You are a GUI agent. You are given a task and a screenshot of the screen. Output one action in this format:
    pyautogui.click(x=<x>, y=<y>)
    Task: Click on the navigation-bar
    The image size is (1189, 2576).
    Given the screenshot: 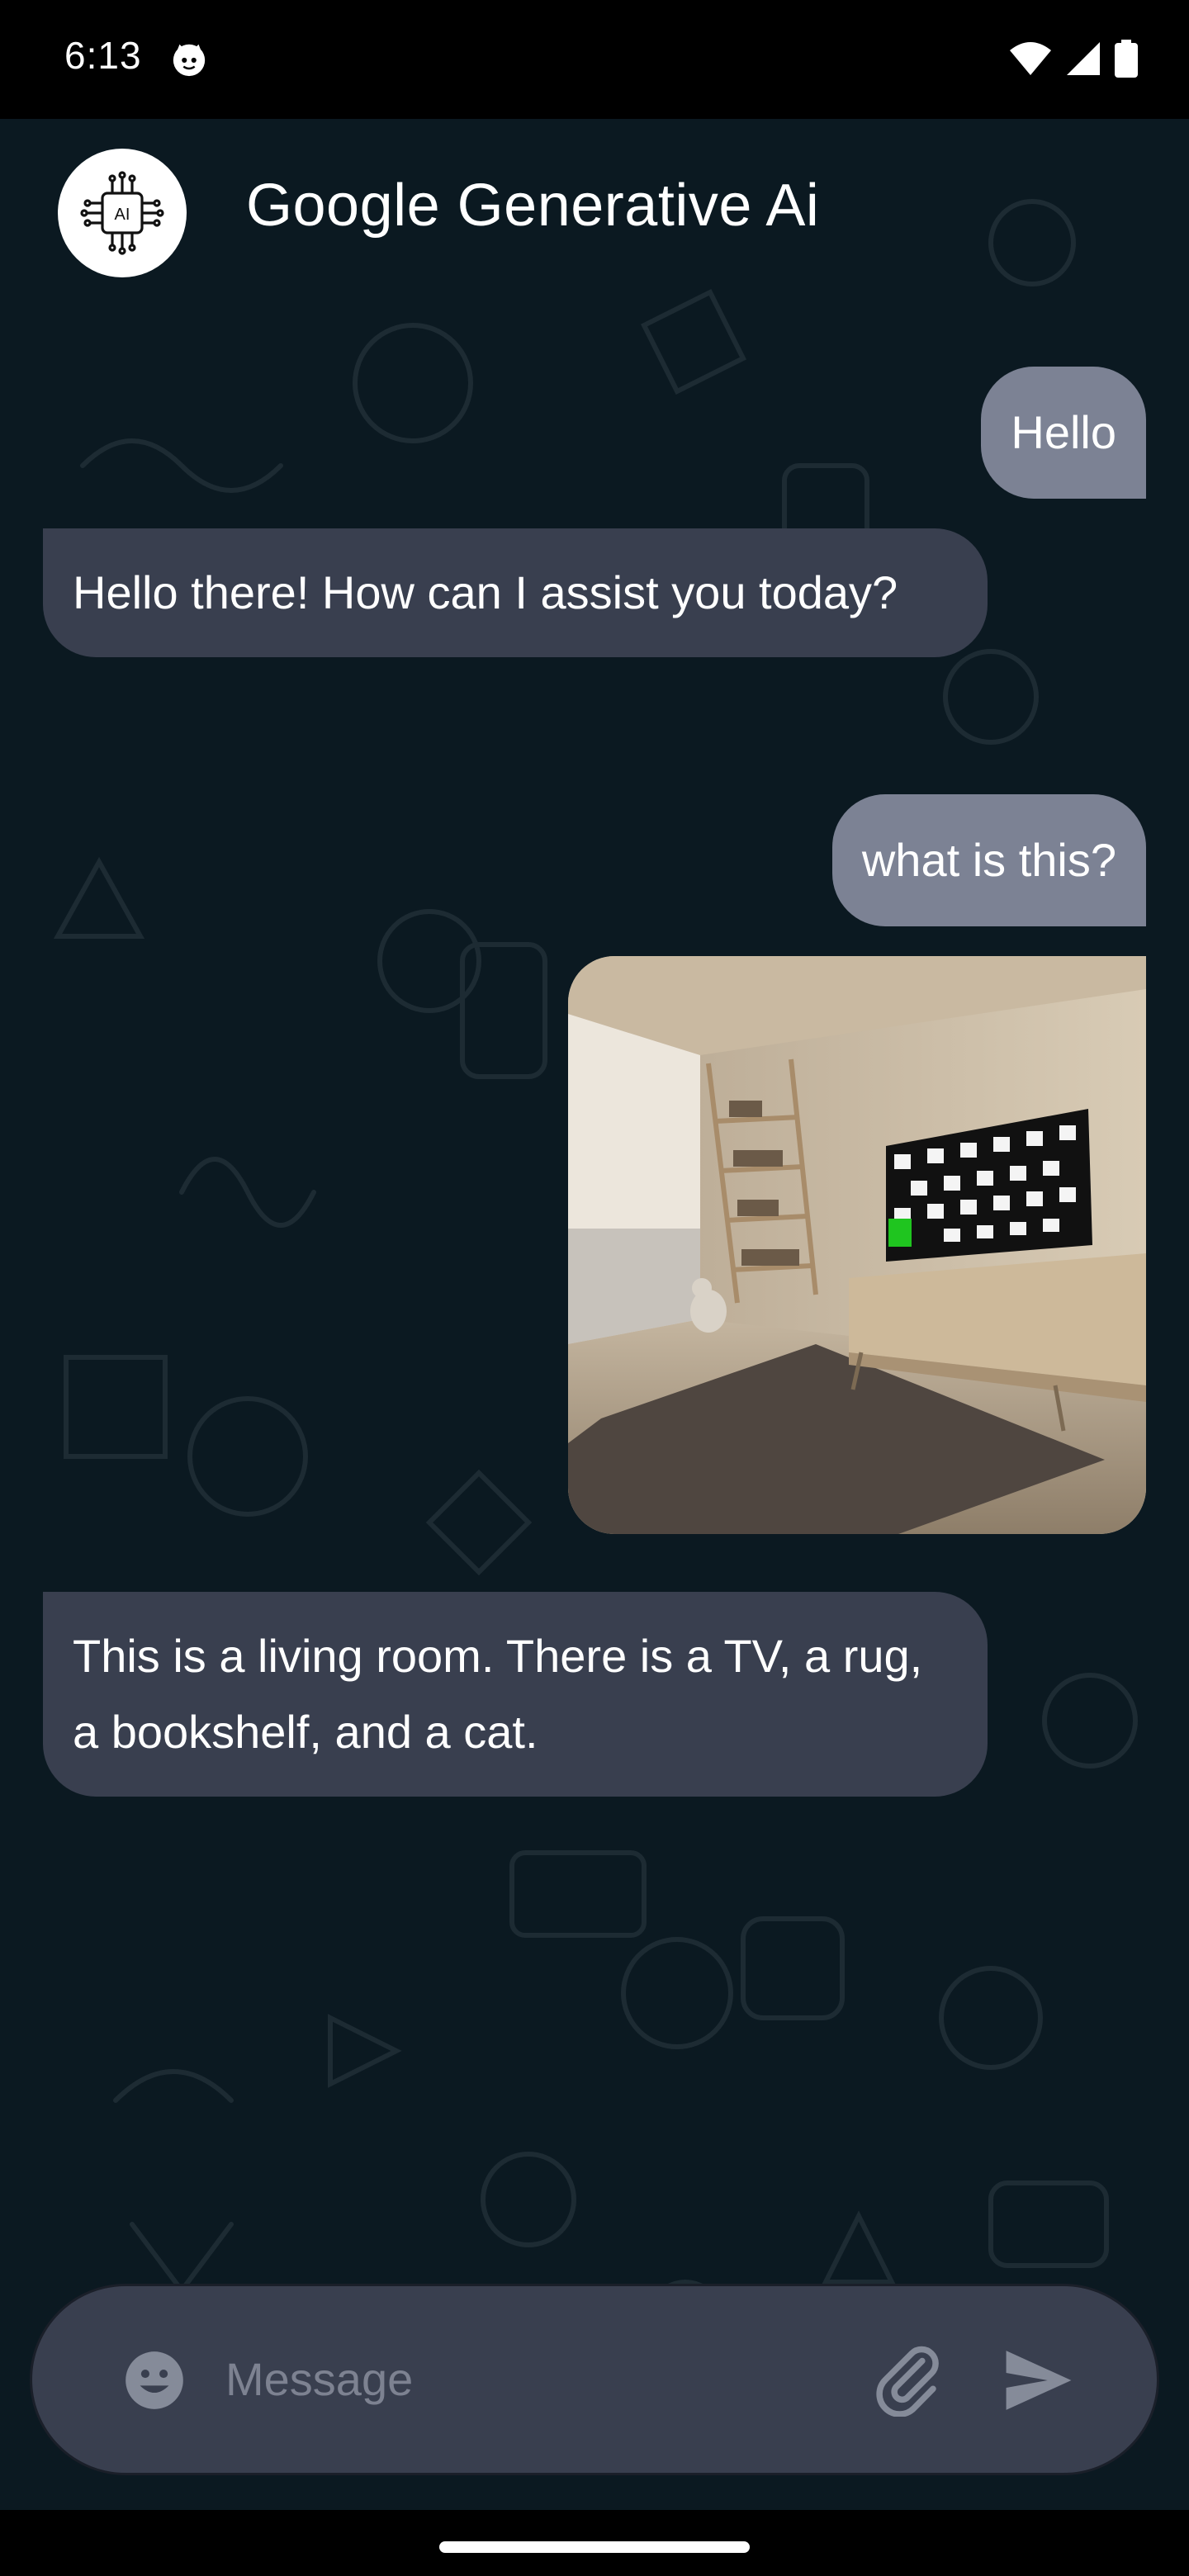 What is the action you would take?
    pyautogui.click(x=594, y=2543)
    